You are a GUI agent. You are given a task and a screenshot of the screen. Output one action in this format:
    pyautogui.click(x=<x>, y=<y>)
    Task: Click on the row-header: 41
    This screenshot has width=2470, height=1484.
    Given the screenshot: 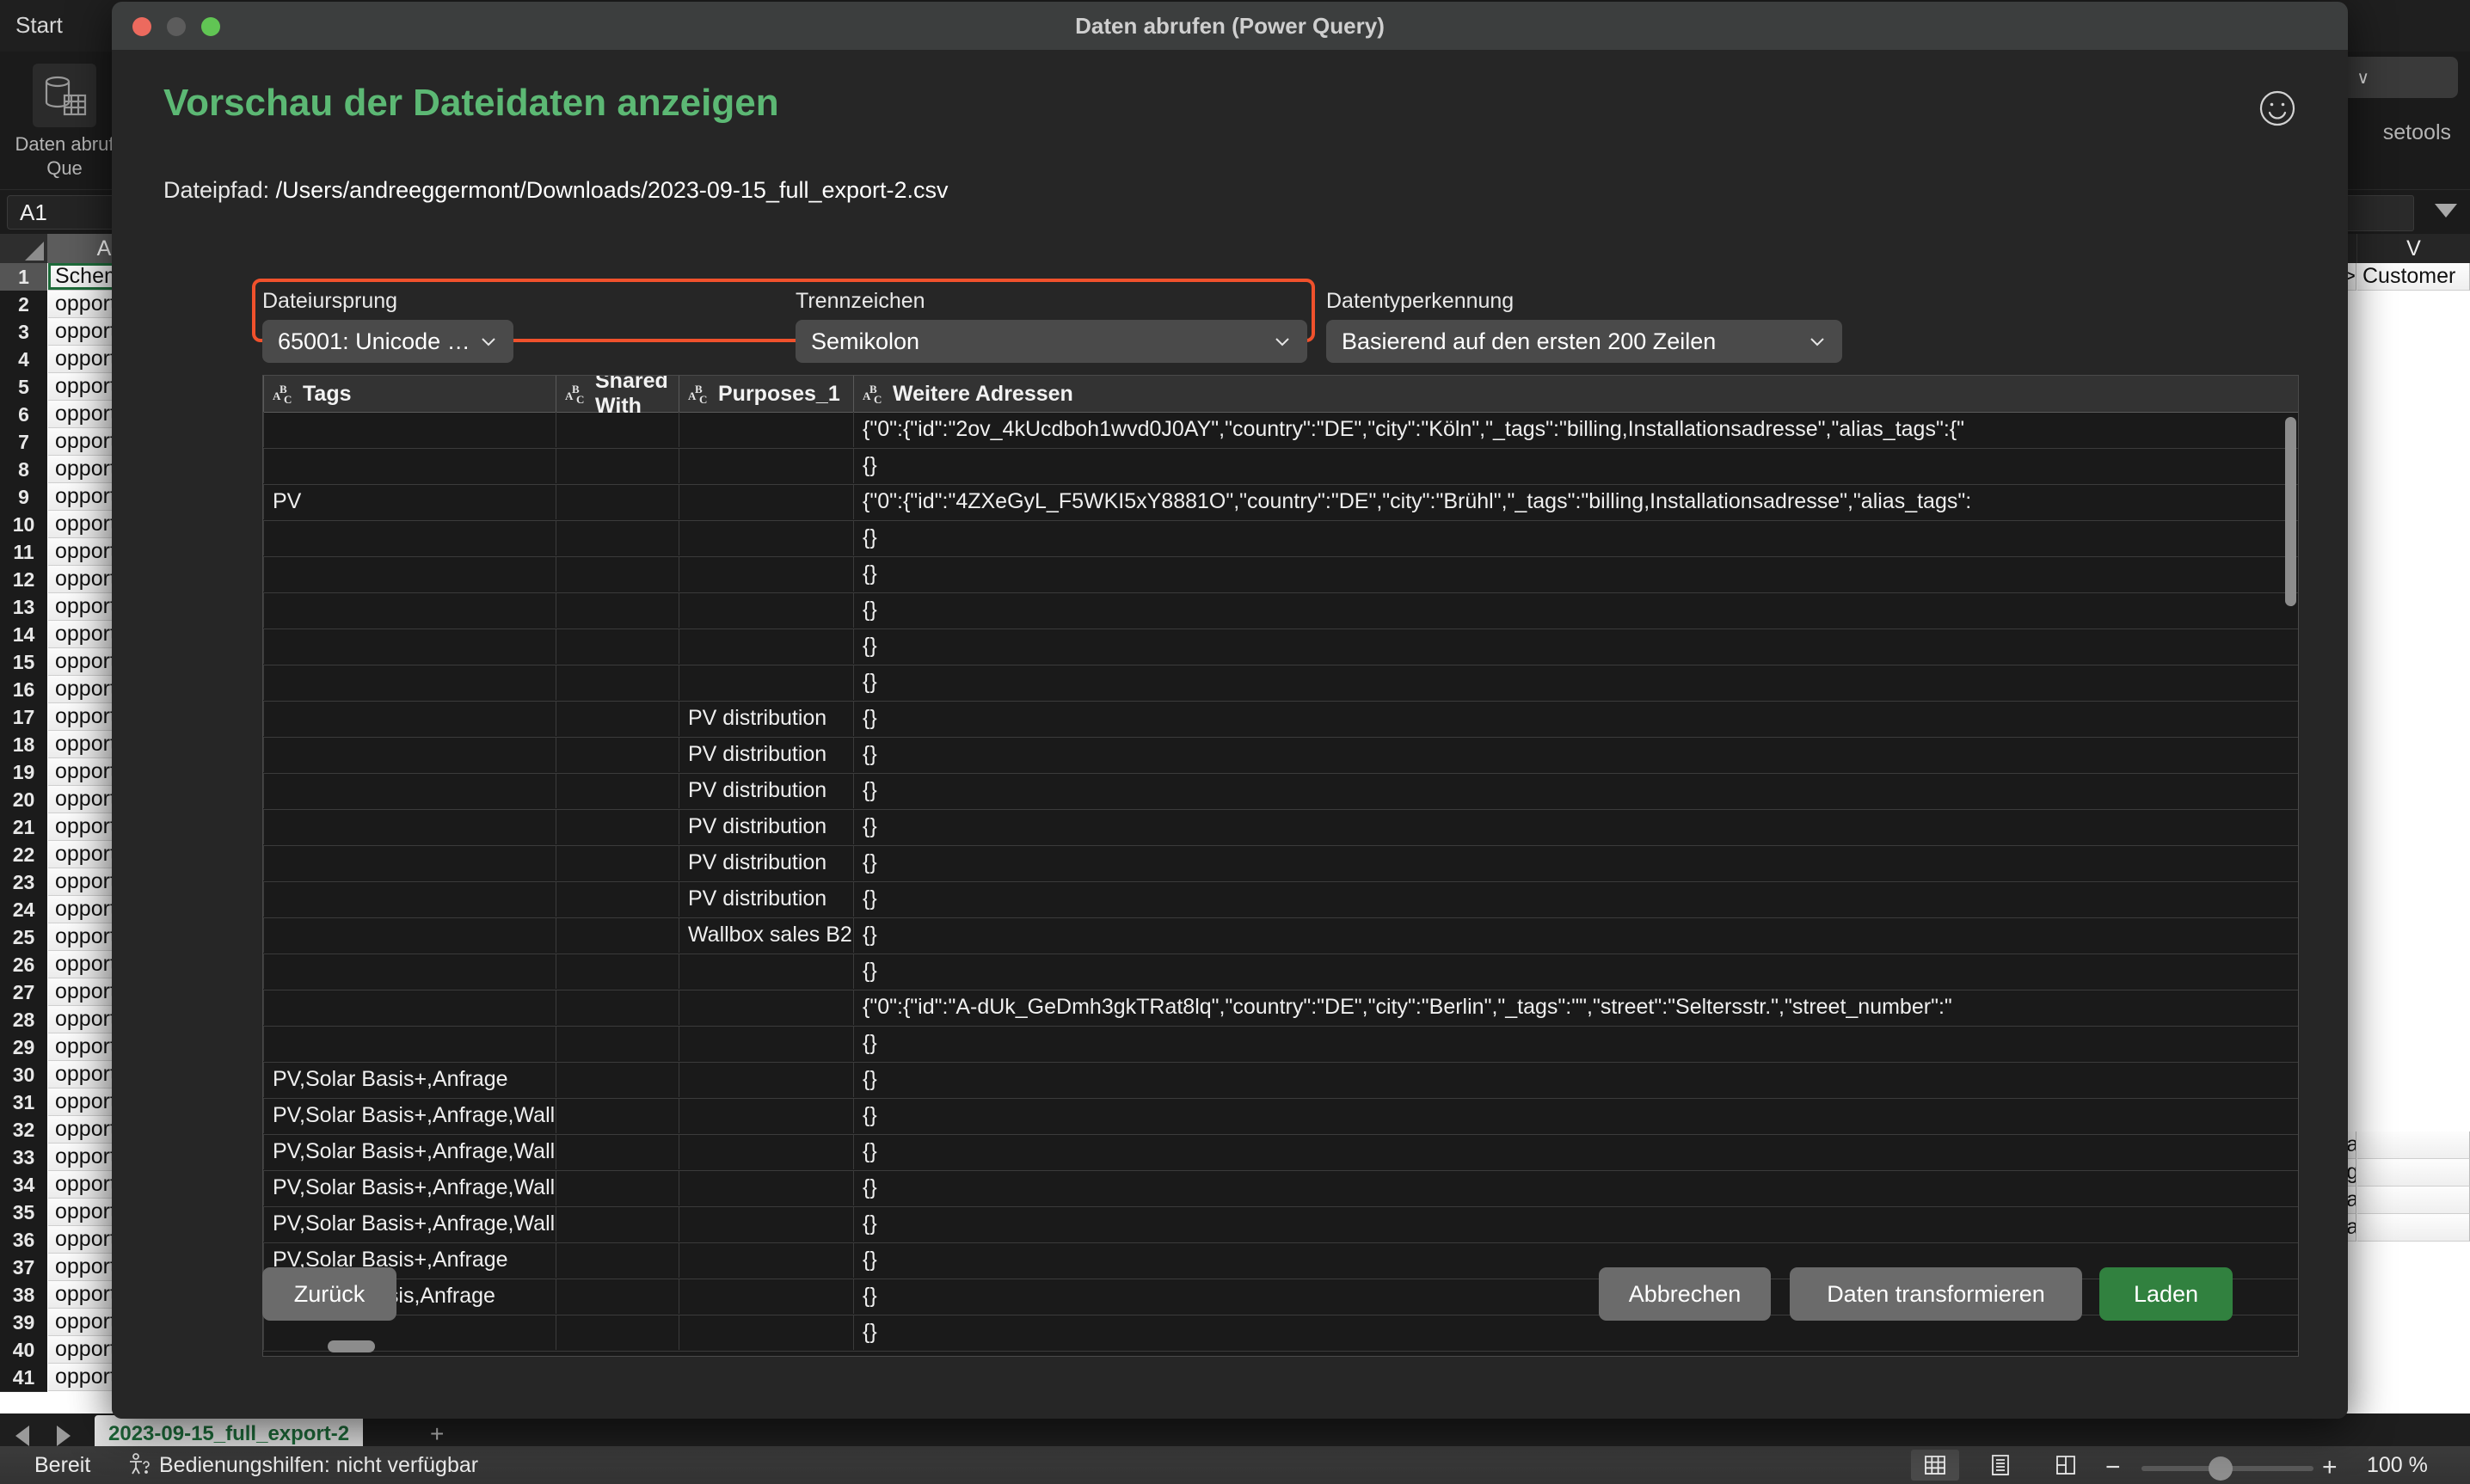 What is the action you would take?
    pyautogui.click(x=23, y=1378)
    